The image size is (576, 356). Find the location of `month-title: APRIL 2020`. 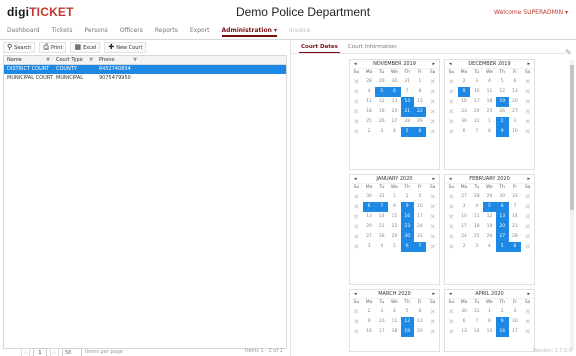

month-title: APRIL 2020 is located at coordinates (489, 294).